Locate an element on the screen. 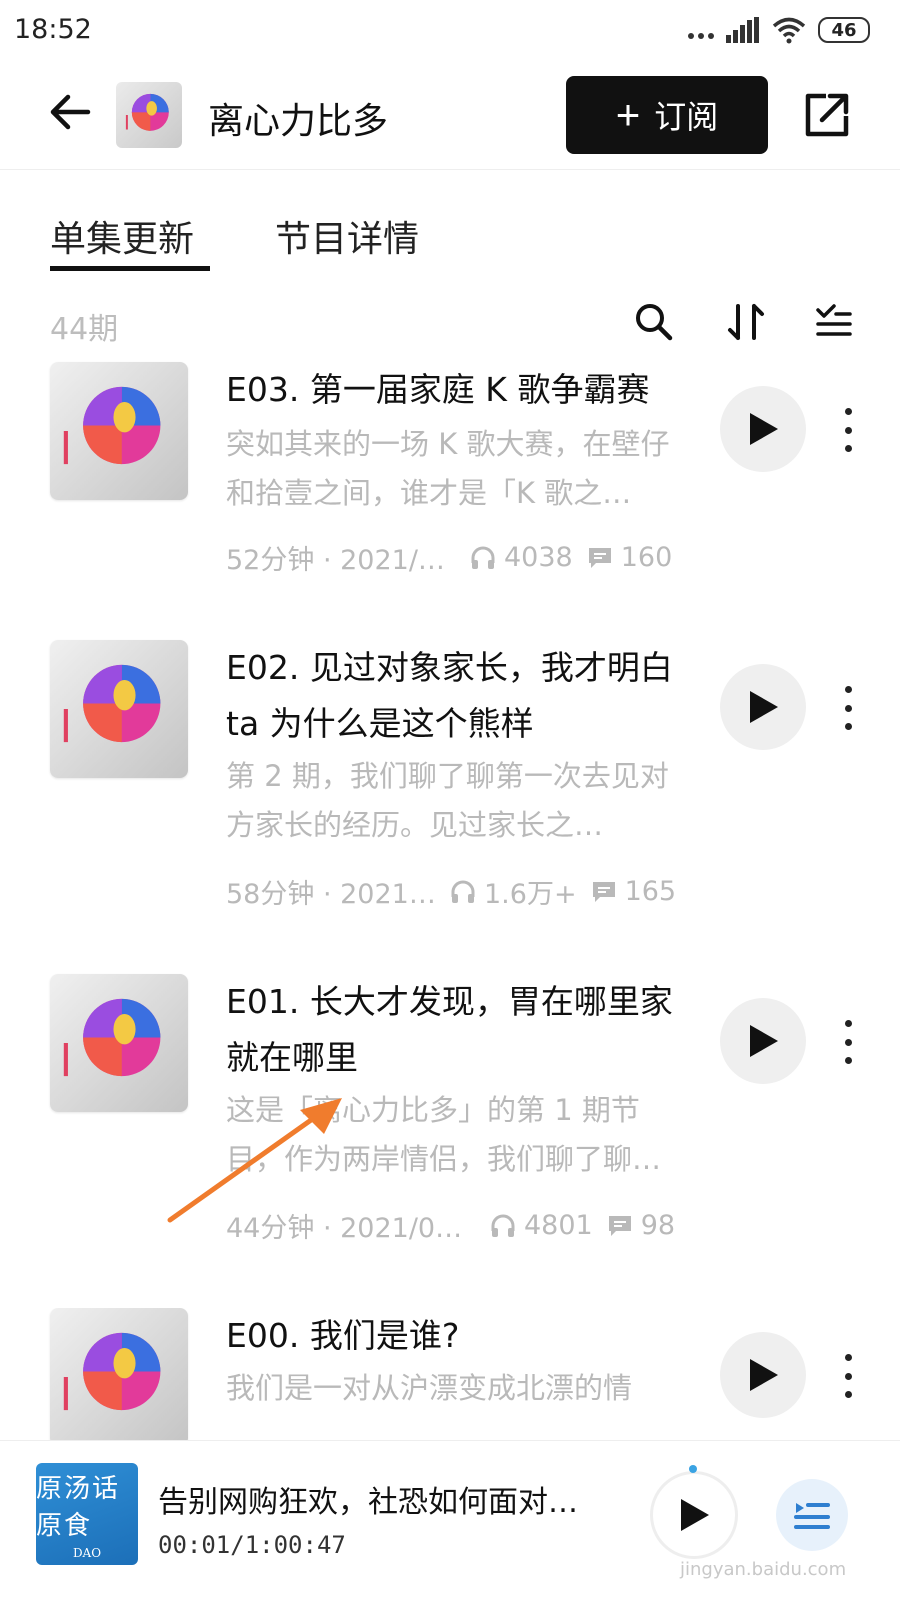 The height and width of the screenshot is (1600, 900). episode-plays: 1.6万+ is located at coordinates (530, 894).